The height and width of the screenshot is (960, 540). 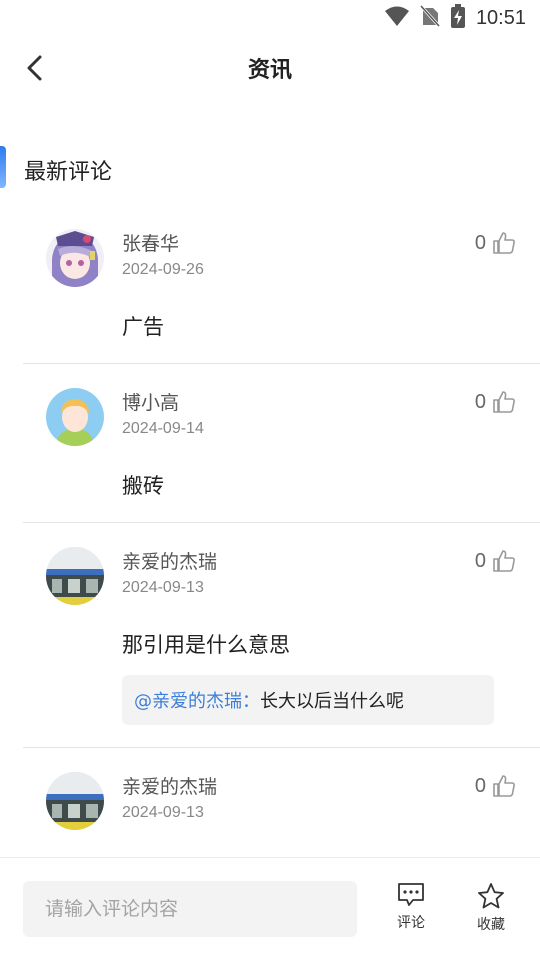 What do you see at coordinates (206, 645) in the screenshot?
I see `comment-text: 那引用是什么意思` at bounding box center [206, 645].